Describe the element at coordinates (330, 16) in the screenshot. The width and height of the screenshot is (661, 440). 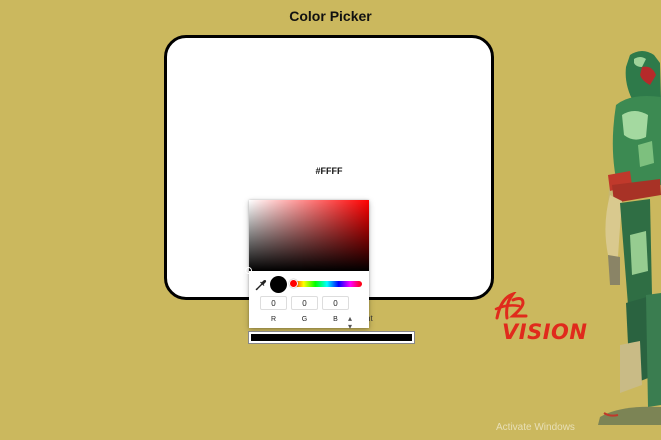
I see `page-title: Color Picker` at that location.